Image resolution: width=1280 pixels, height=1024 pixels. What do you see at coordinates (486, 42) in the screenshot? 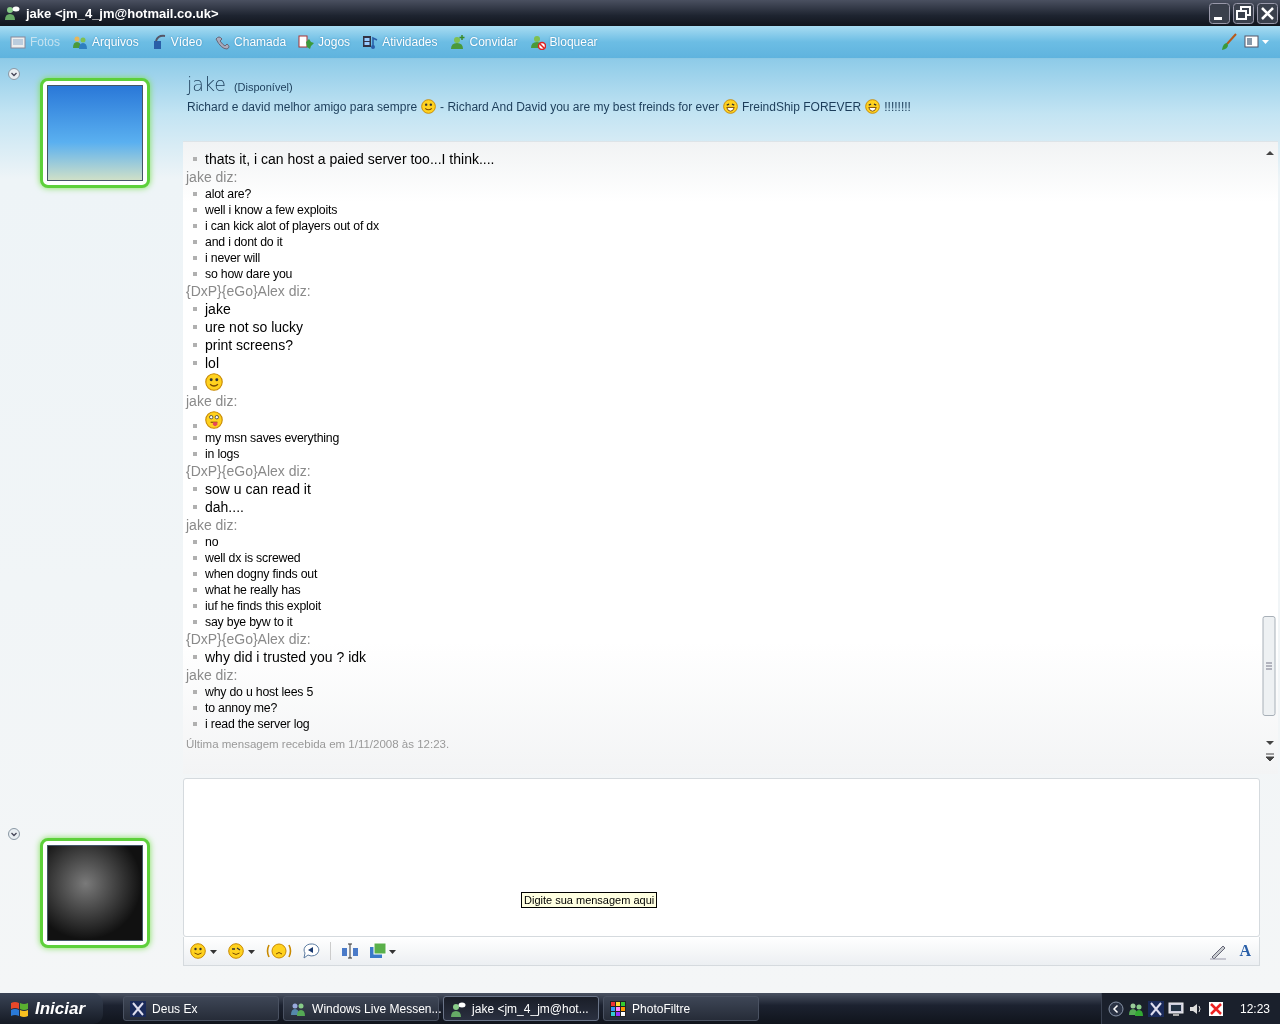
I see `invite-button: Convidar` at bounding box center [486, 42].